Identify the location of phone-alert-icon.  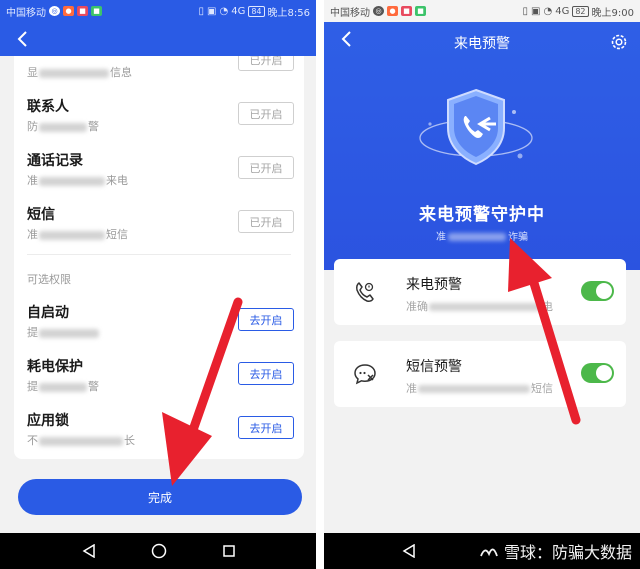
(365, 292).